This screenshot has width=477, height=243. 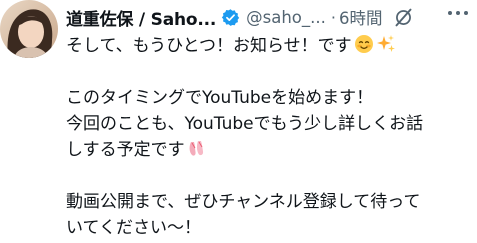 I want to click on tweet-line-4: 今回のことも、YouTubeでもう少し詳しくお話, so click(x=245, y=124).